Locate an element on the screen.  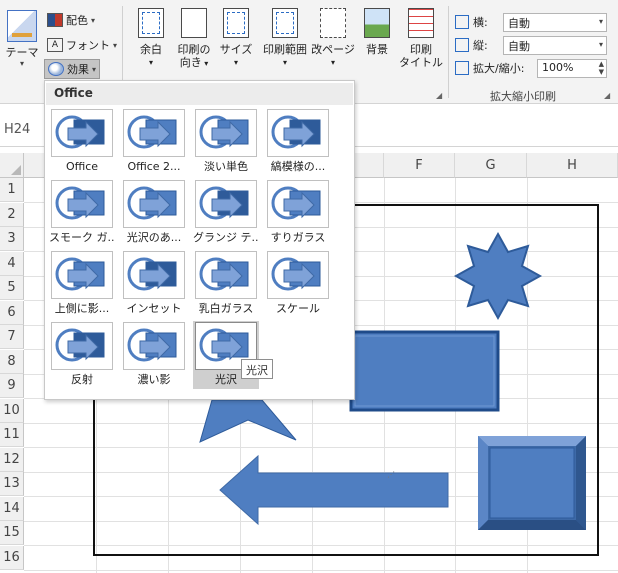
effect-option: スケール is located at coordinates (298, 284).